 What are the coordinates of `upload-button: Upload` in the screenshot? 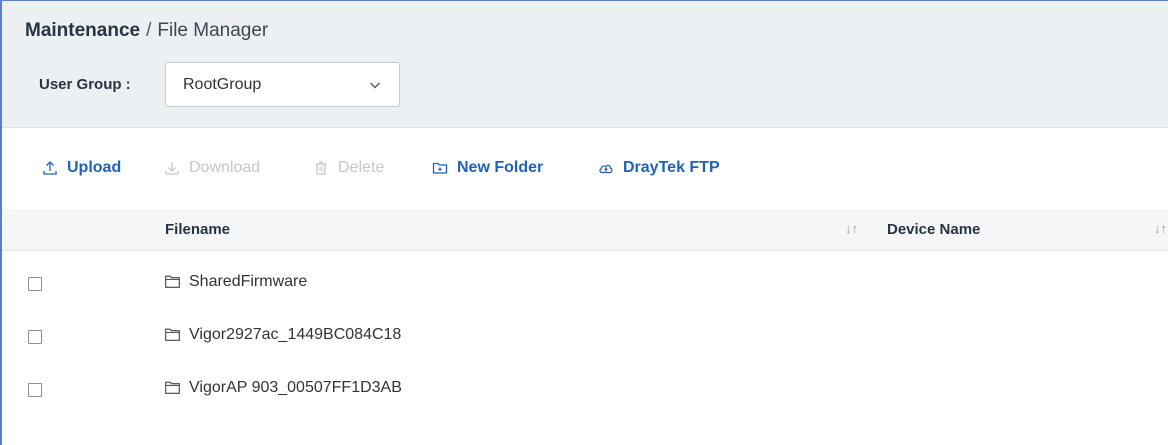 It's located at (81, 168).